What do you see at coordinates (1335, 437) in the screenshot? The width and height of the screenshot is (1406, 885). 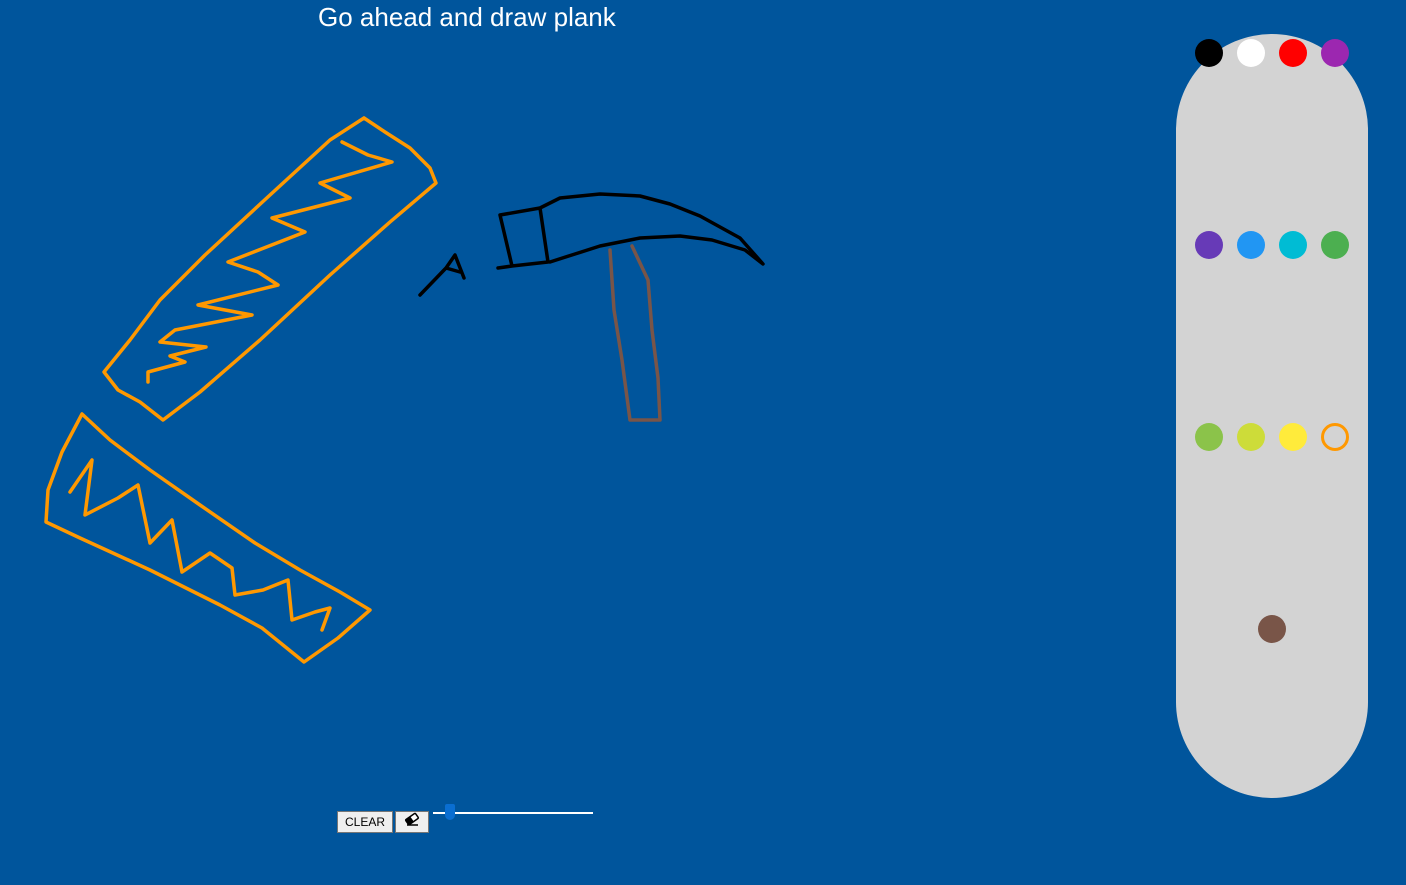 I see `swatch-orange` at bounding box center [1335, 437].